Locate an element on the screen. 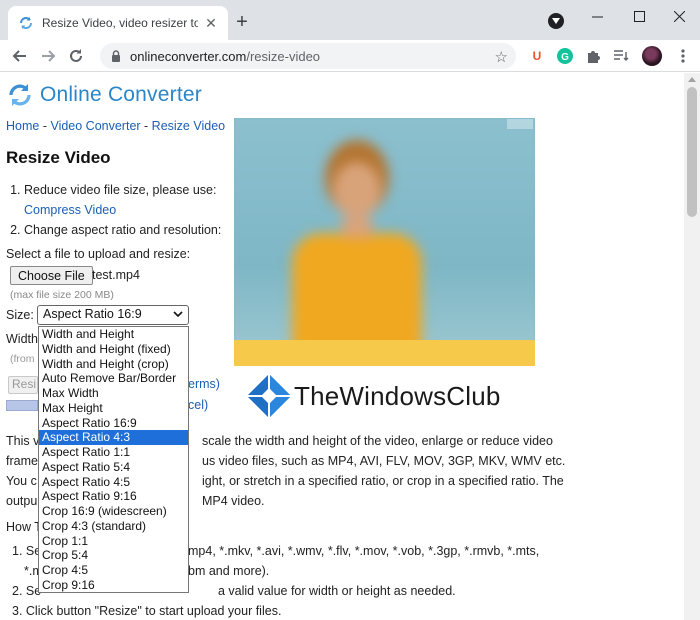 The image size is (700, 620). breadcrumb-home: Home is located at coordinates (22, 126).